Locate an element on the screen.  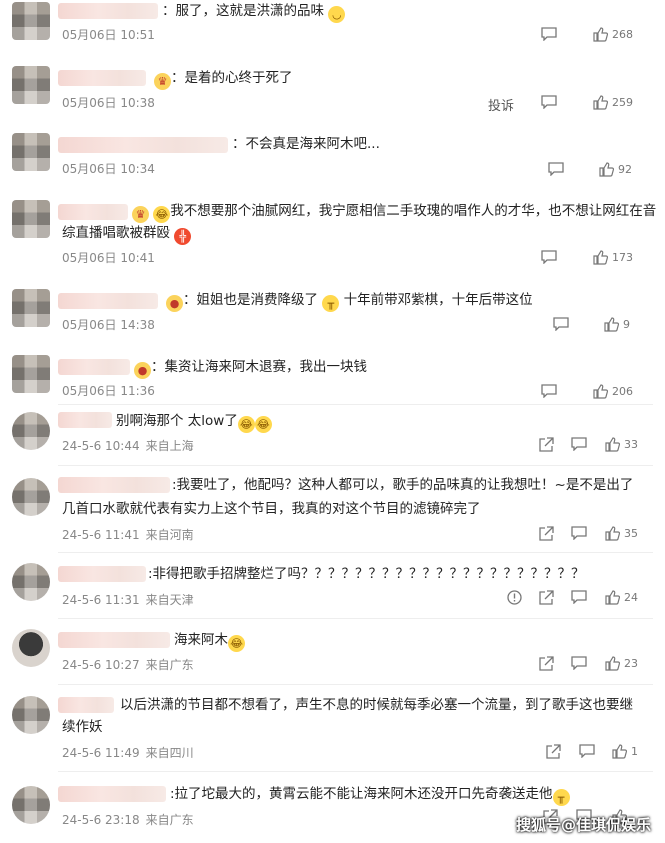
like-button: 33 is located at coordinates (621, 444).